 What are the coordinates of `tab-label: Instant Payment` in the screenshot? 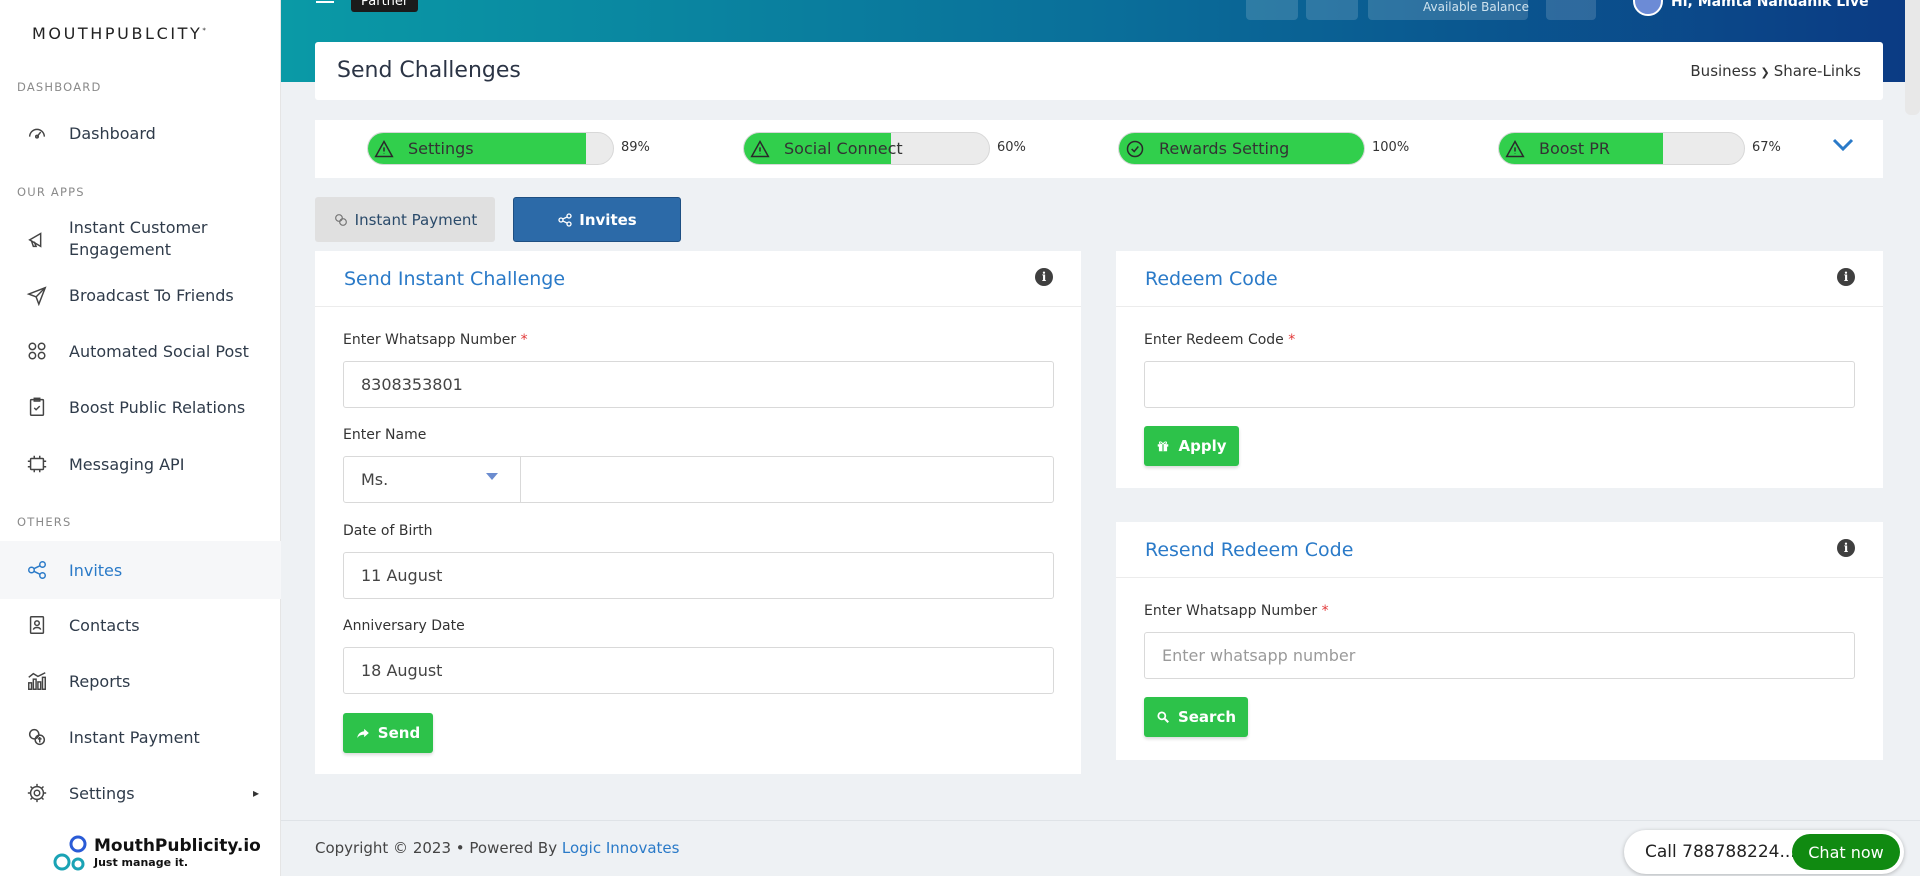 It's located at (416, 219).